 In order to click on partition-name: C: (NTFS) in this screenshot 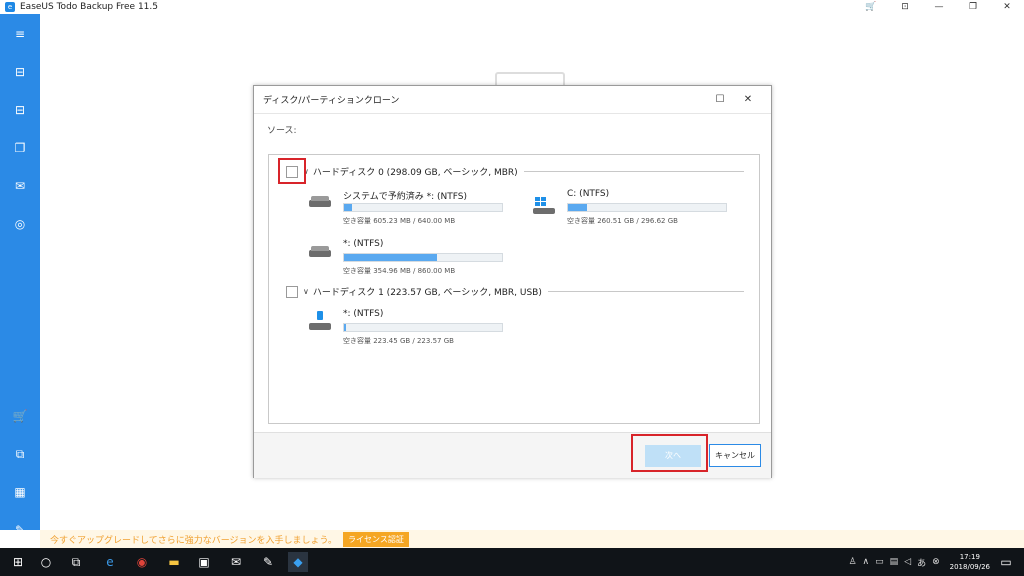, I will do `click(588, 194)`.